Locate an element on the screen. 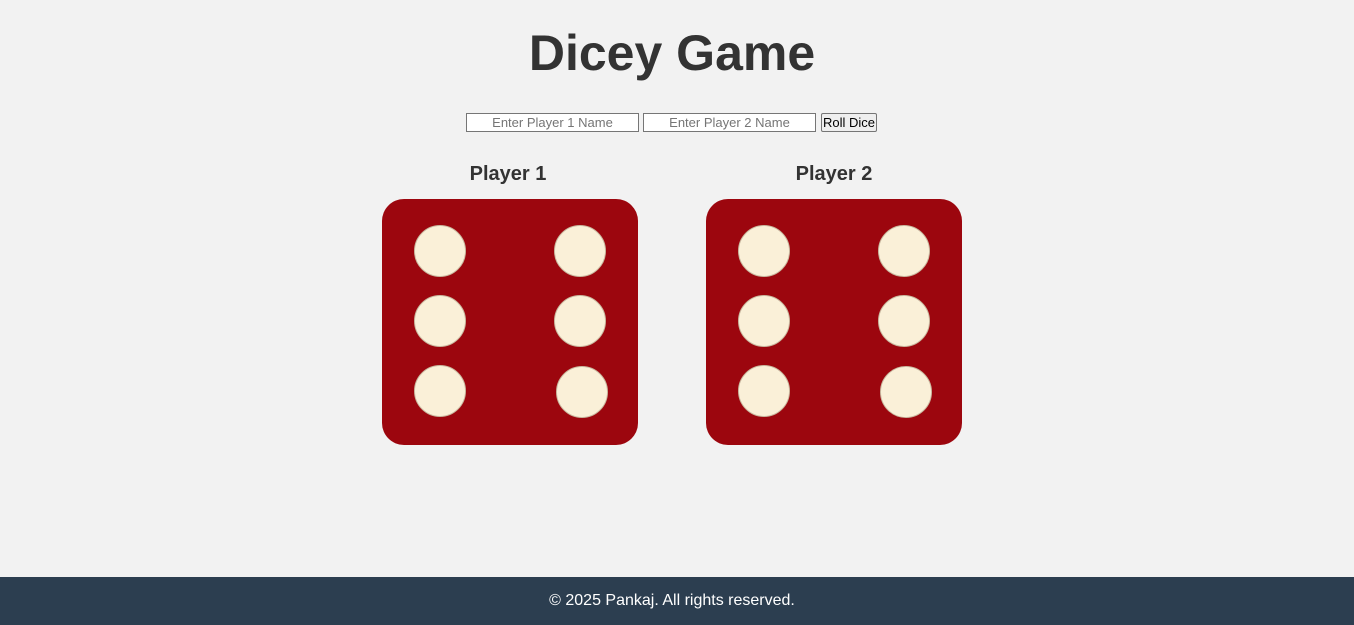 The image size is (1354, 625). page-title: Dicey Game is located at coordinates (672, 53).